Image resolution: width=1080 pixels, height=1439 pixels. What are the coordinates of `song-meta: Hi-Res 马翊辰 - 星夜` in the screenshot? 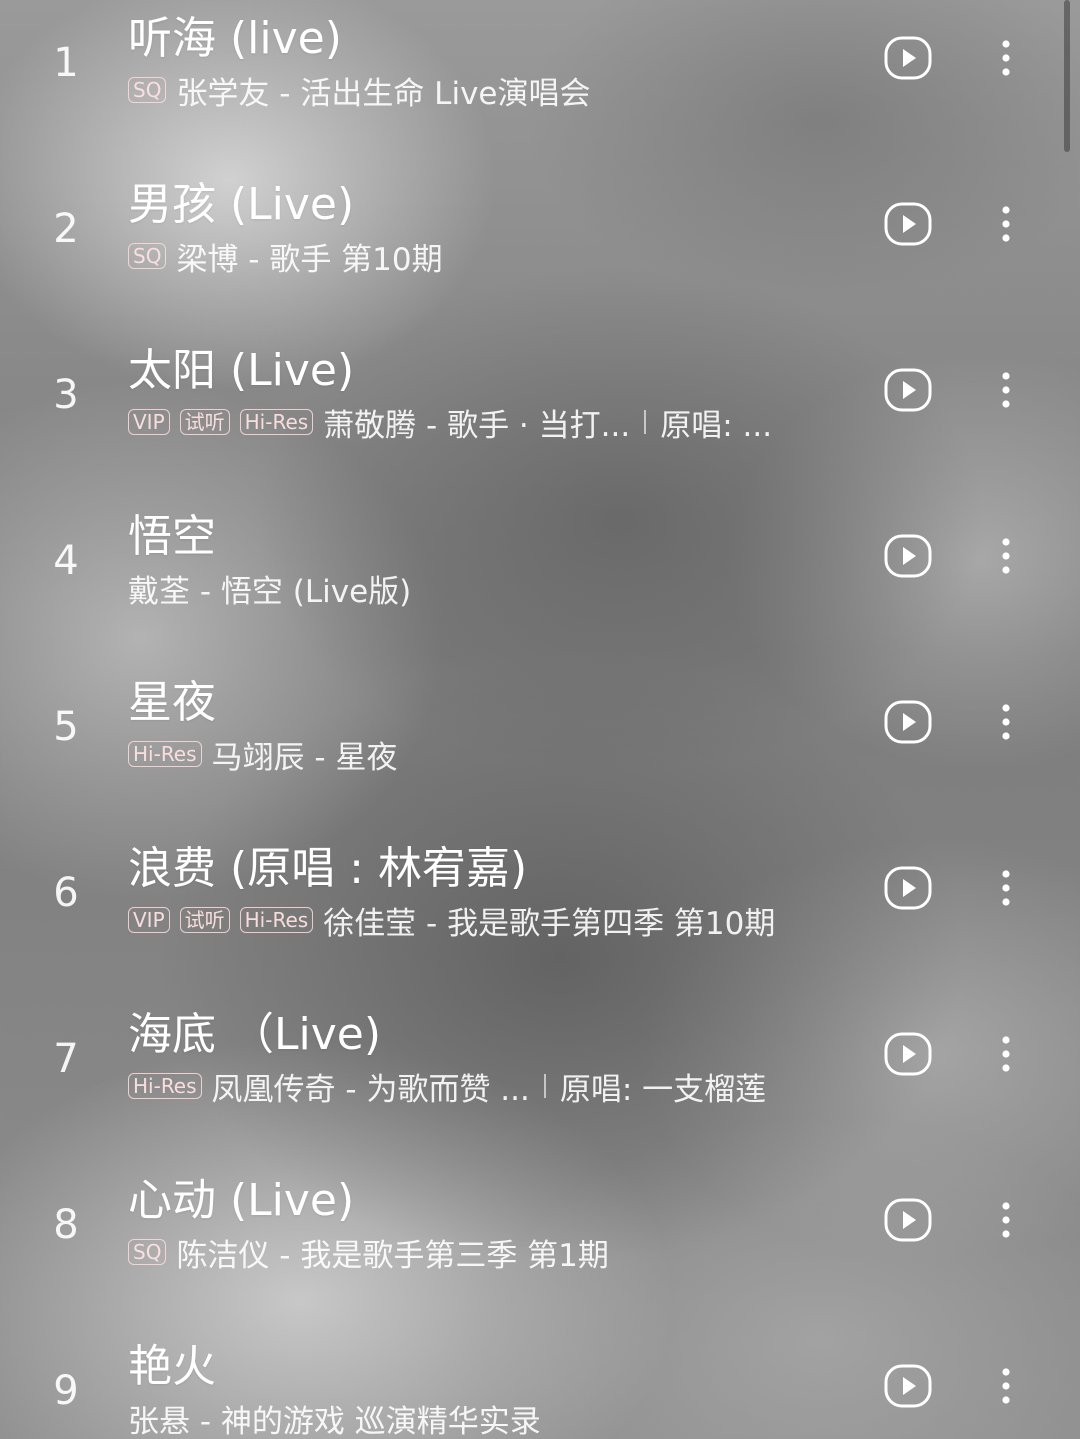 It's located at (263, 755).